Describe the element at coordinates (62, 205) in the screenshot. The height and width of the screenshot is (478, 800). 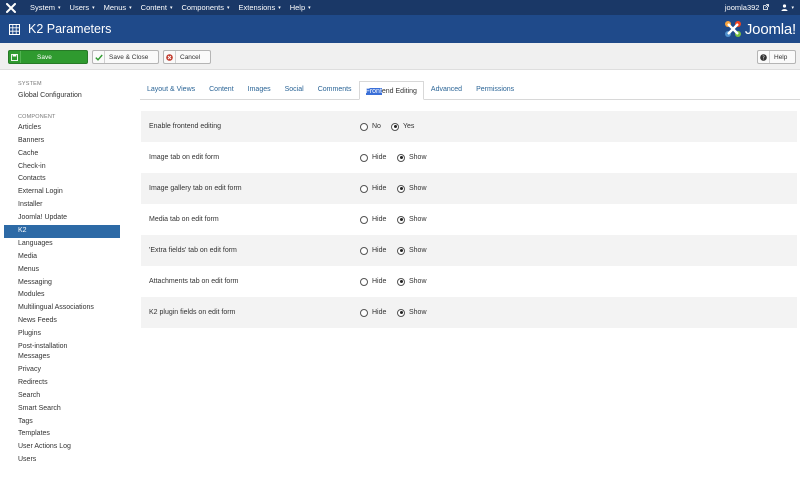
I see `sidebar-item-installer: Installer` at that location.